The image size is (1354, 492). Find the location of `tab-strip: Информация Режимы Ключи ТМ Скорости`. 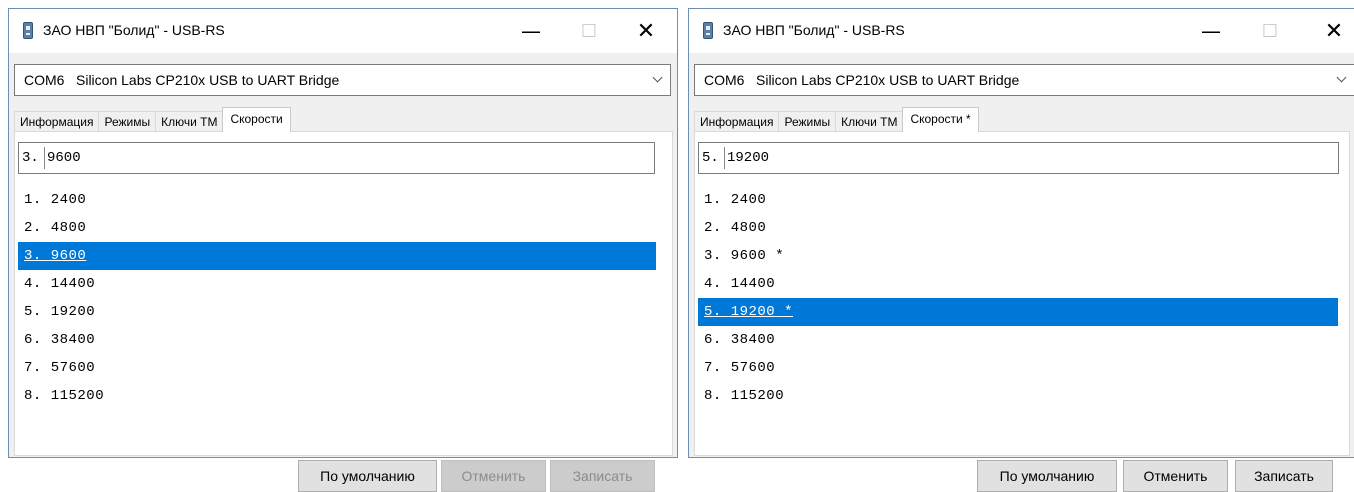

tab-strip: Информация Режимы Ключи ТМ Скорости is located at coordinates (152, 119).